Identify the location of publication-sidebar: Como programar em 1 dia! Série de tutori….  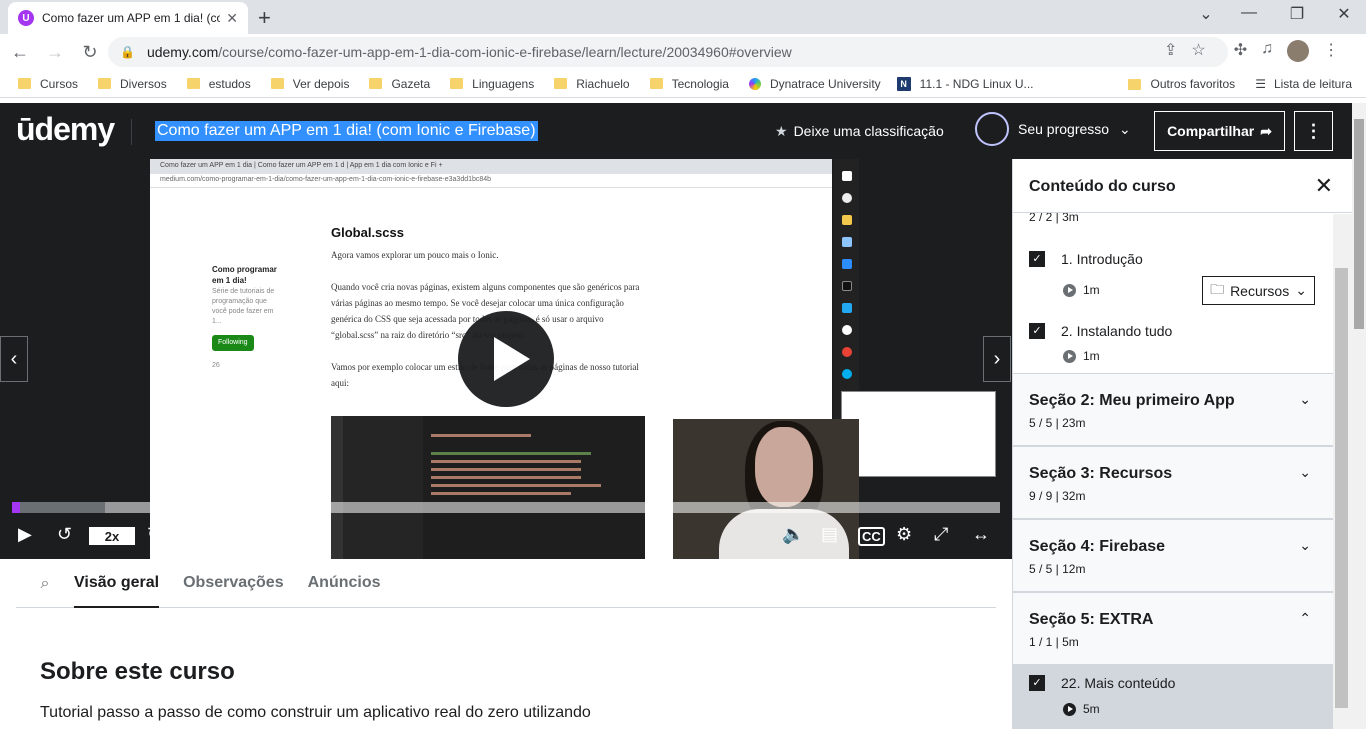
(245, 318).